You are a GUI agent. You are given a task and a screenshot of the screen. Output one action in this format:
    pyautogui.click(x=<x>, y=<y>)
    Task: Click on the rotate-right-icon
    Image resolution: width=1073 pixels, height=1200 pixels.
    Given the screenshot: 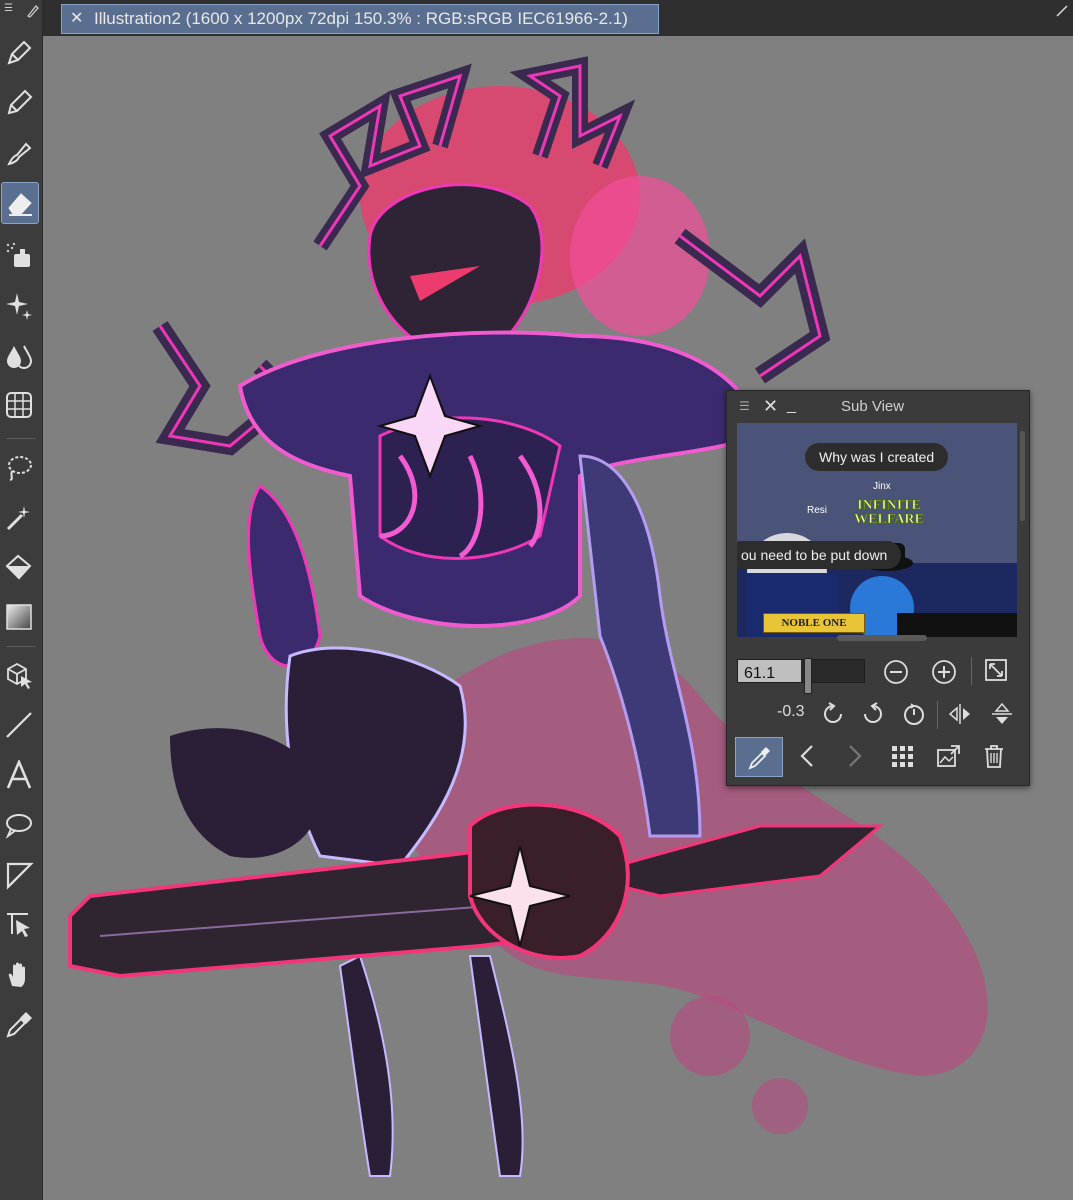 What is the action you would take?
    pyautogui.click(x=873, y=712)
    